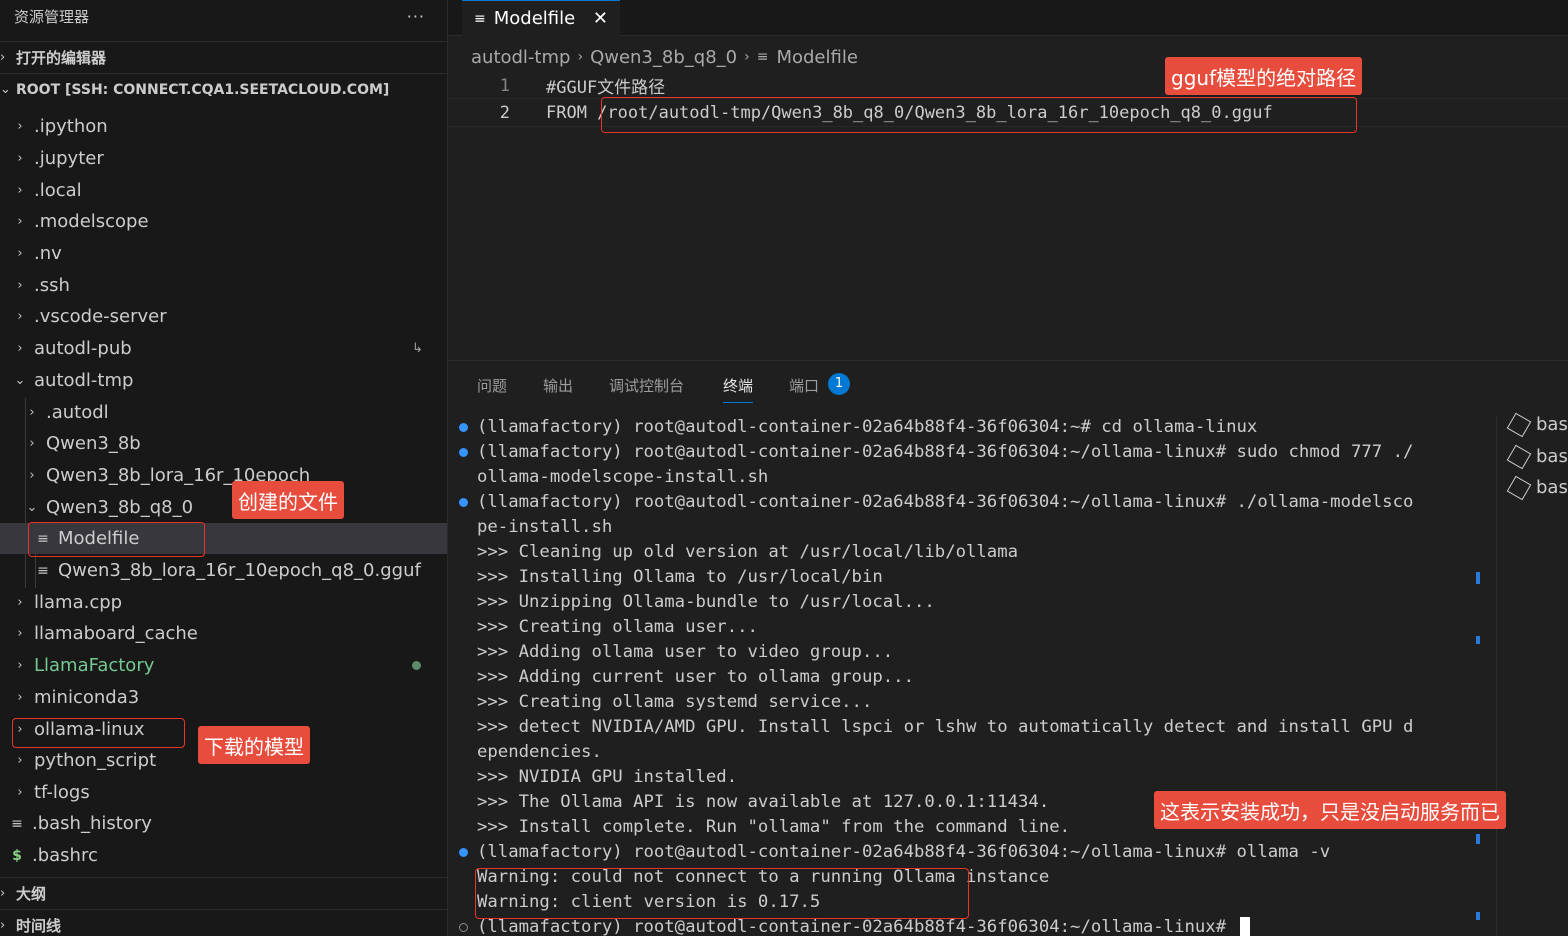 The width and height of the screenshot is (1568, 936). I want to click on tree-item-label: .vscode-server, so click(100, 316).